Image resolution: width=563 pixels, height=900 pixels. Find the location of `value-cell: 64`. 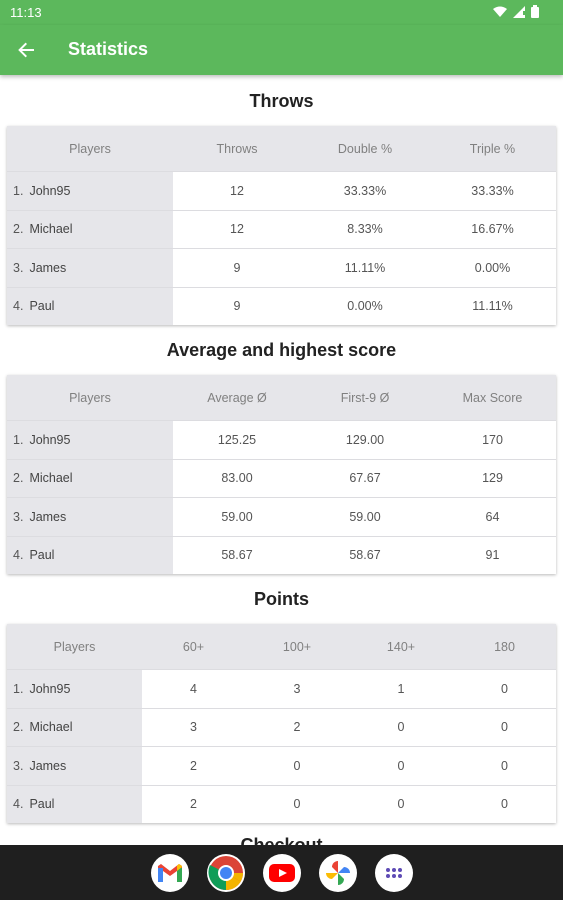

value-cell: 64 is located at coordinates (492, 516).